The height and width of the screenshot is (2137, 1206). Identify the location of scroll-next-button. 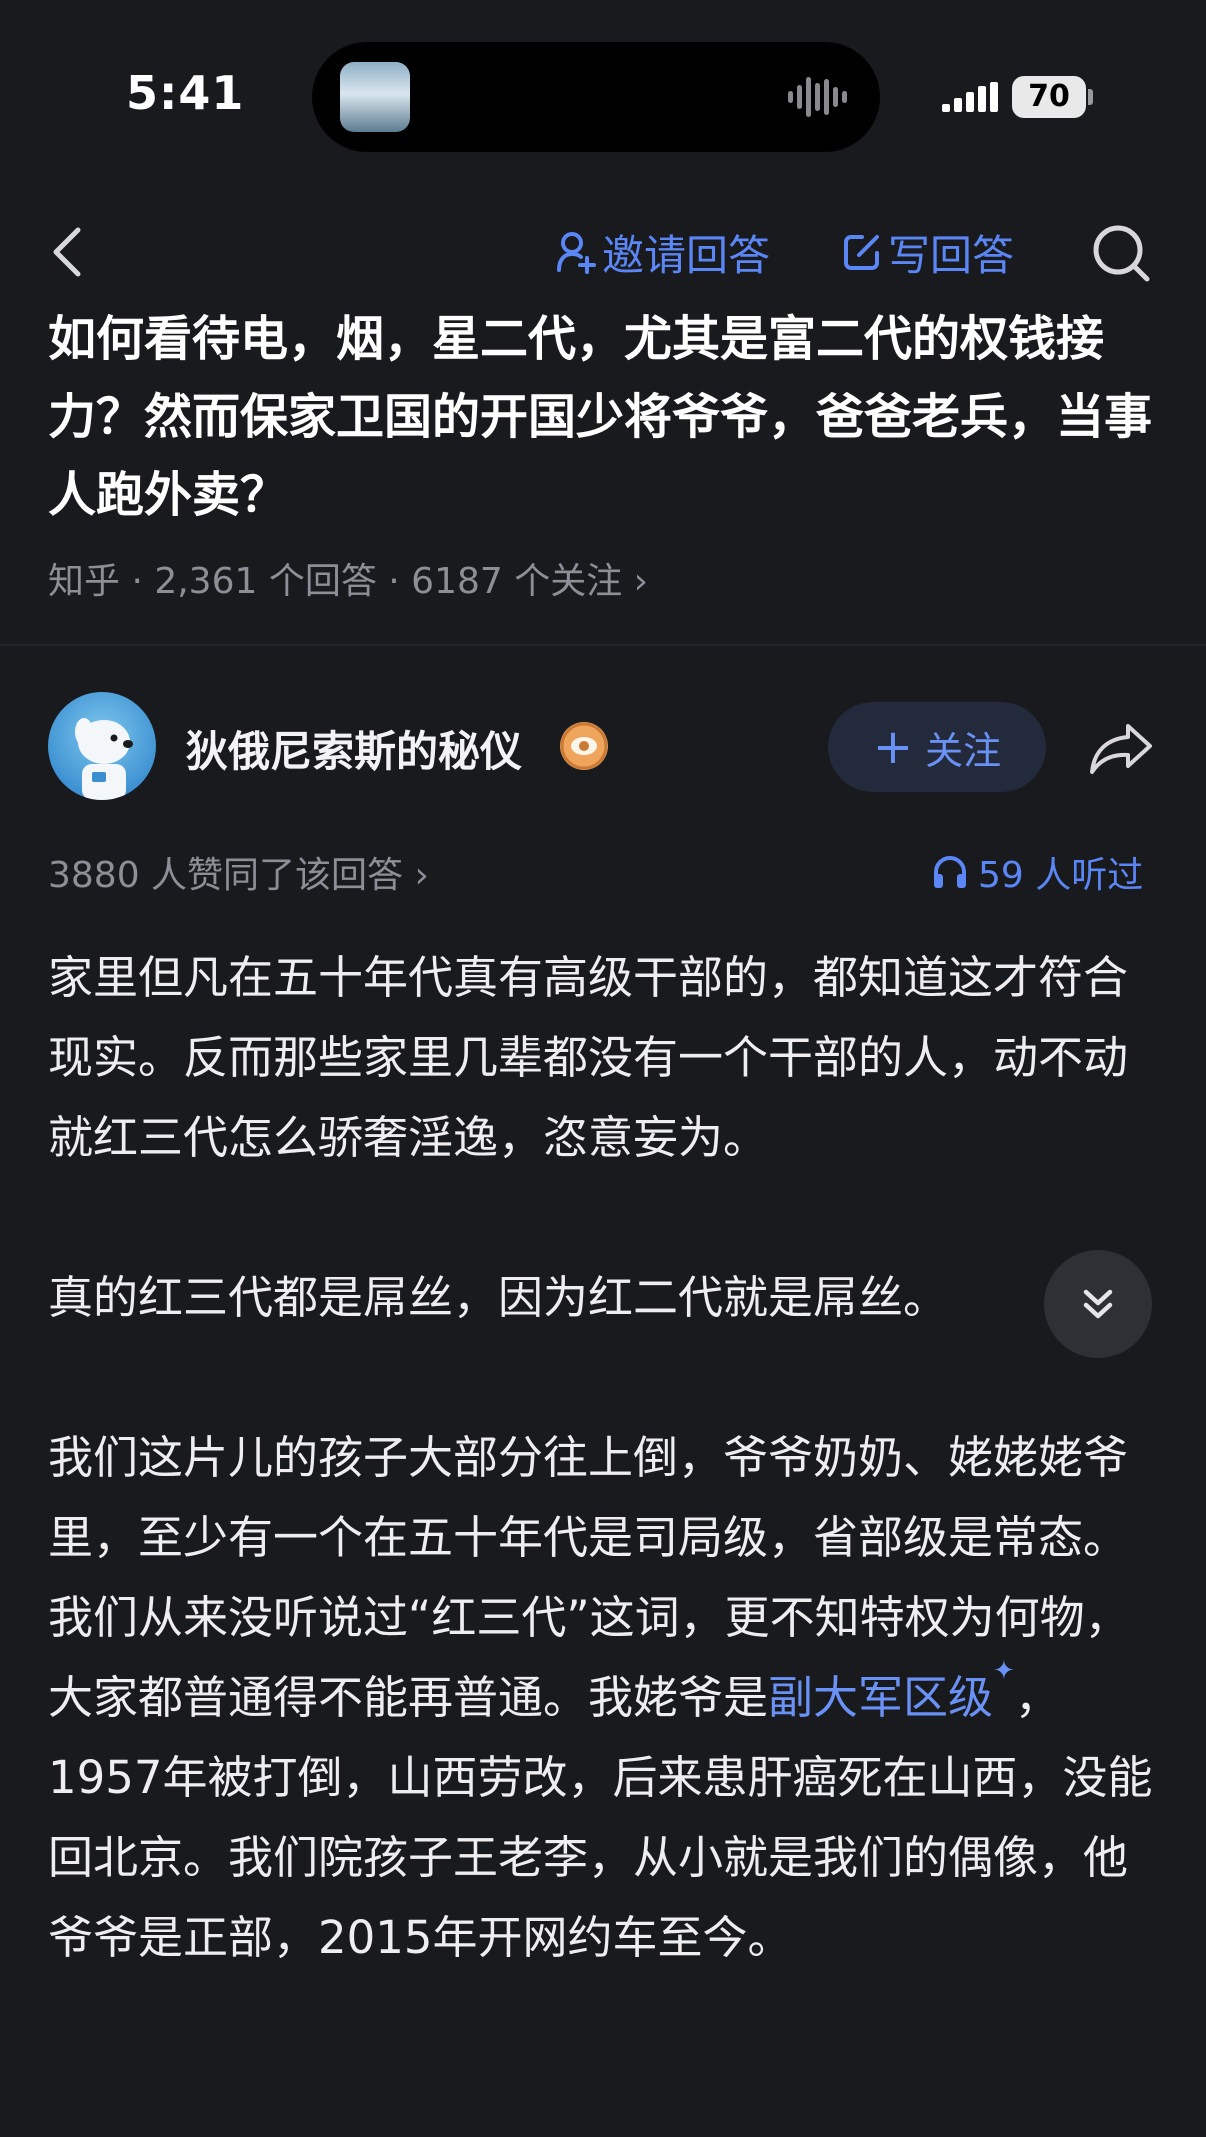
(1098, 1304).